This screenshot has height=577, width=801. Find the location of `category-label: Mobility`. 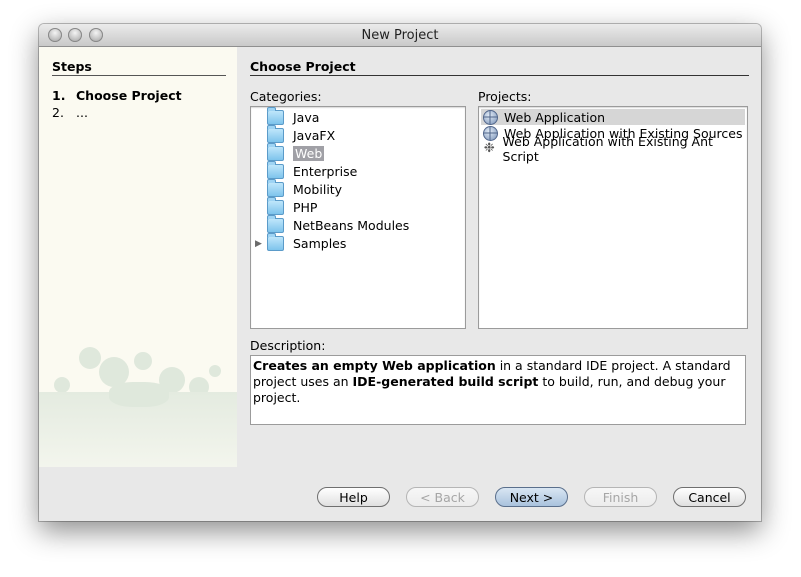

category-label: Mobility is located at coordinates (318, 189).